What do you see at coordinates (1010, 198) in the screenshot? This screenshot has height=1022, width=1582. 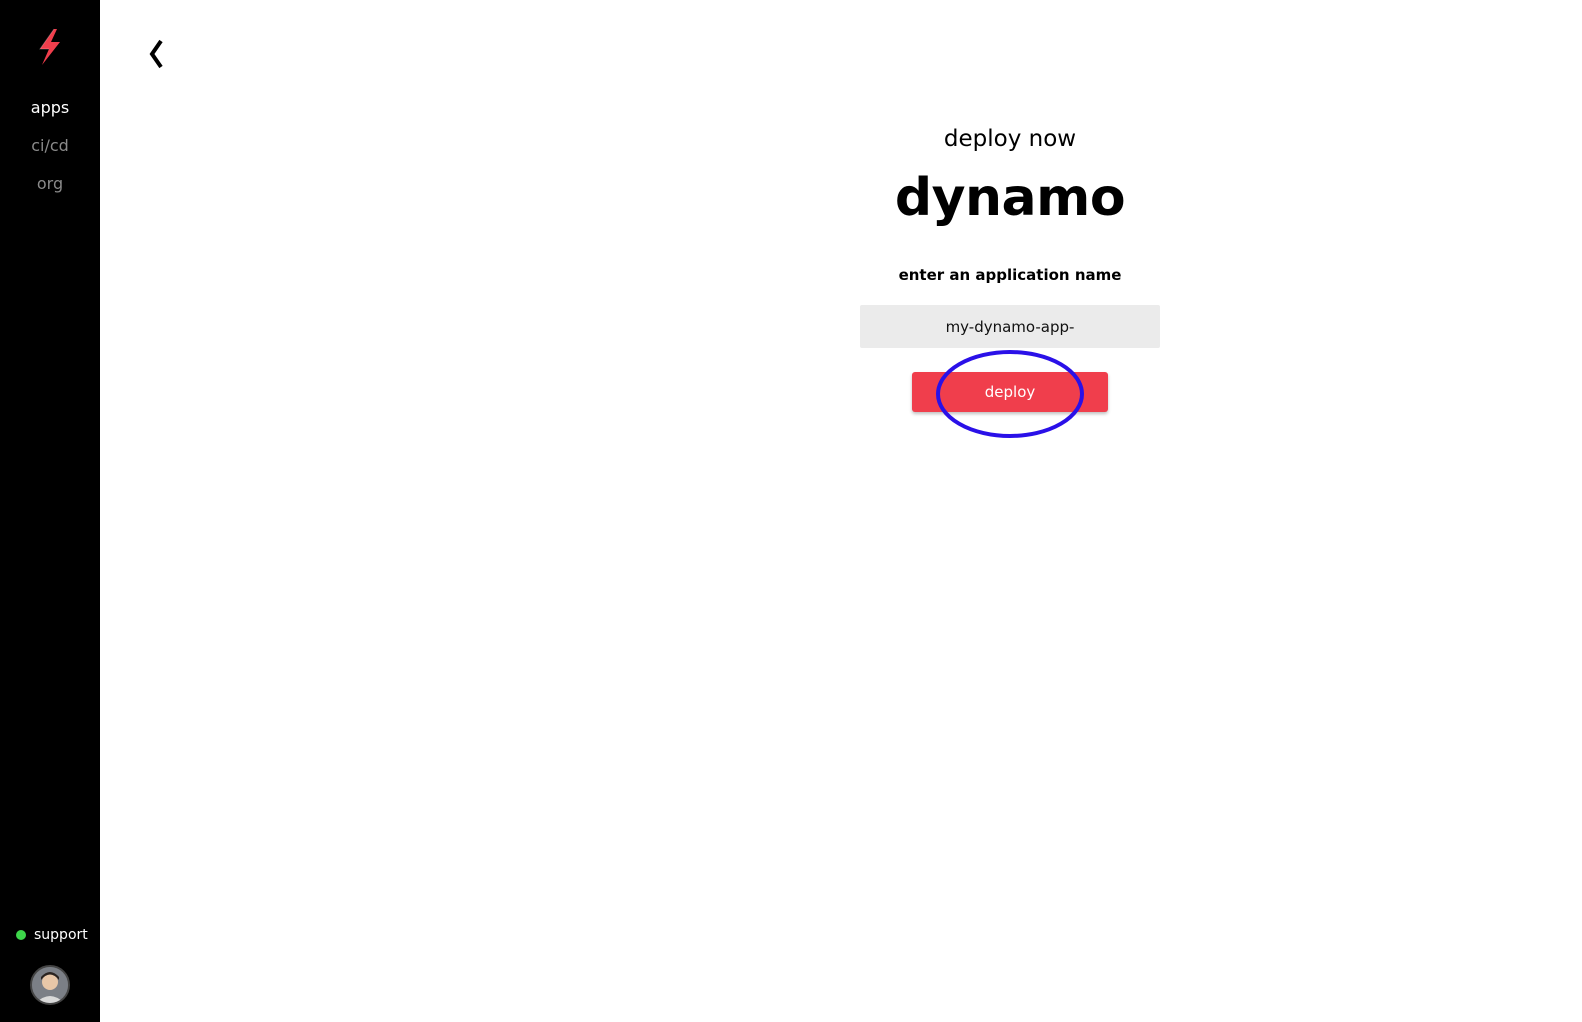 I see `page-title: dynamo` at bounding box center [1010, 198].